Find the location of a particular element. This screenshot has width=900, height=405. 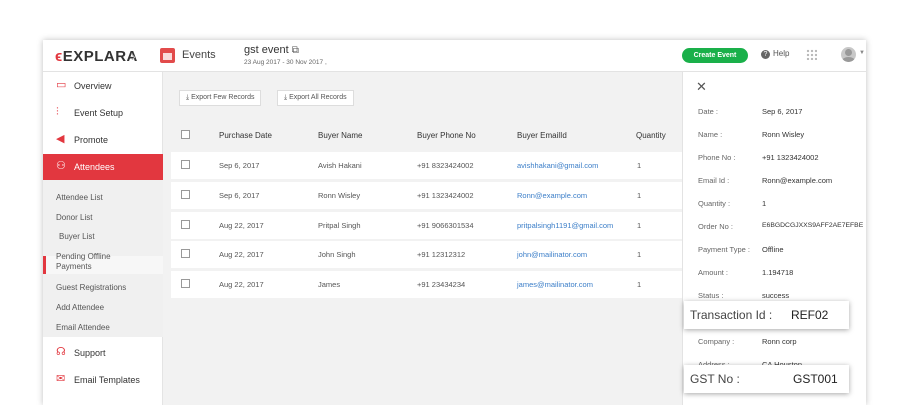

submenu-donor-list: Donor List is located at coordinates (74, 218).